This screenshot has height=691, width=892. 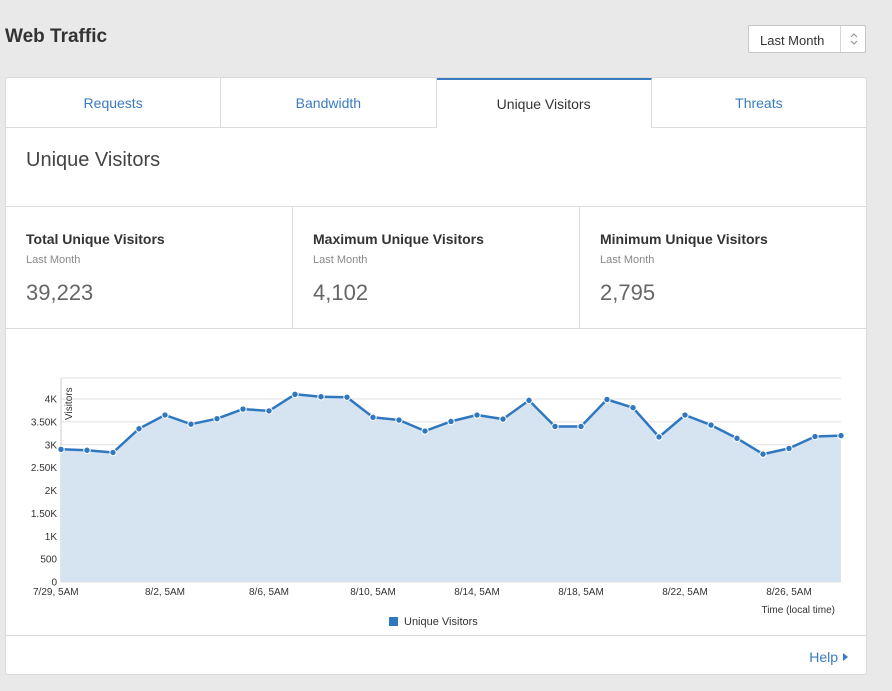 I want to click on stat-label: Minimum Unique Visitors, so click(x=684, y=239).